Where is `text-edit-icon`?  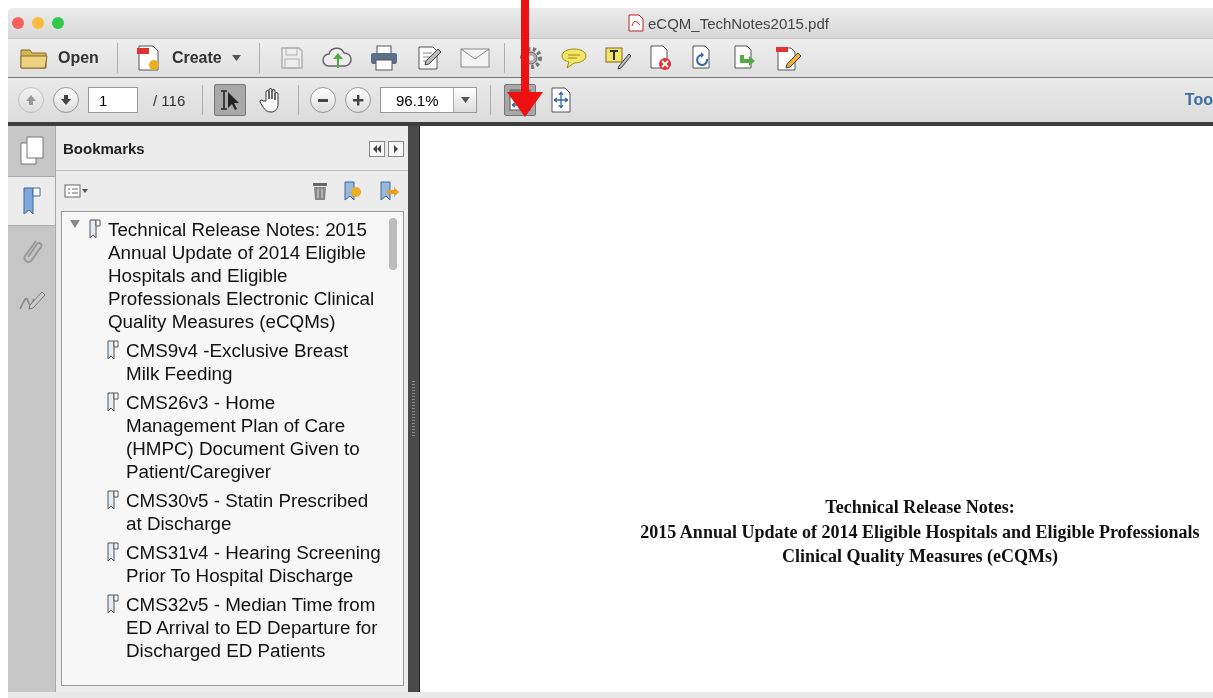
text-edit-icon is located at coordinates (617, 58).